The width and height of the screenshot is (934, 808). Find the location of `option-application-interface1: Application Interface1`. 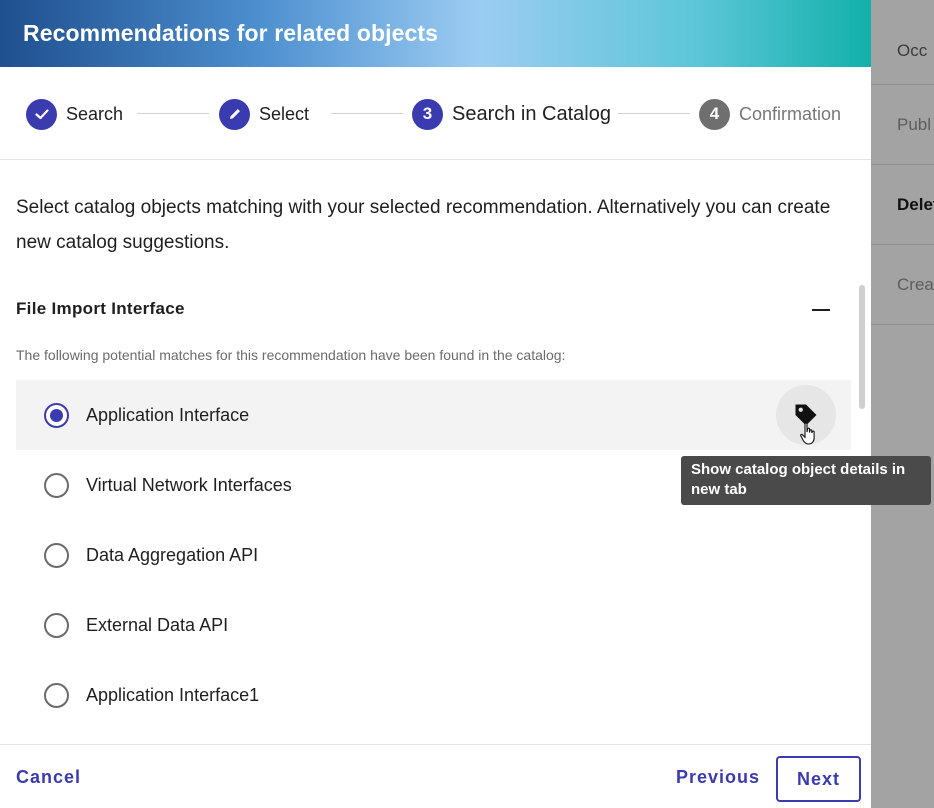

option-application-interface1: Application Interface1 is located at coordinates (433, 695).